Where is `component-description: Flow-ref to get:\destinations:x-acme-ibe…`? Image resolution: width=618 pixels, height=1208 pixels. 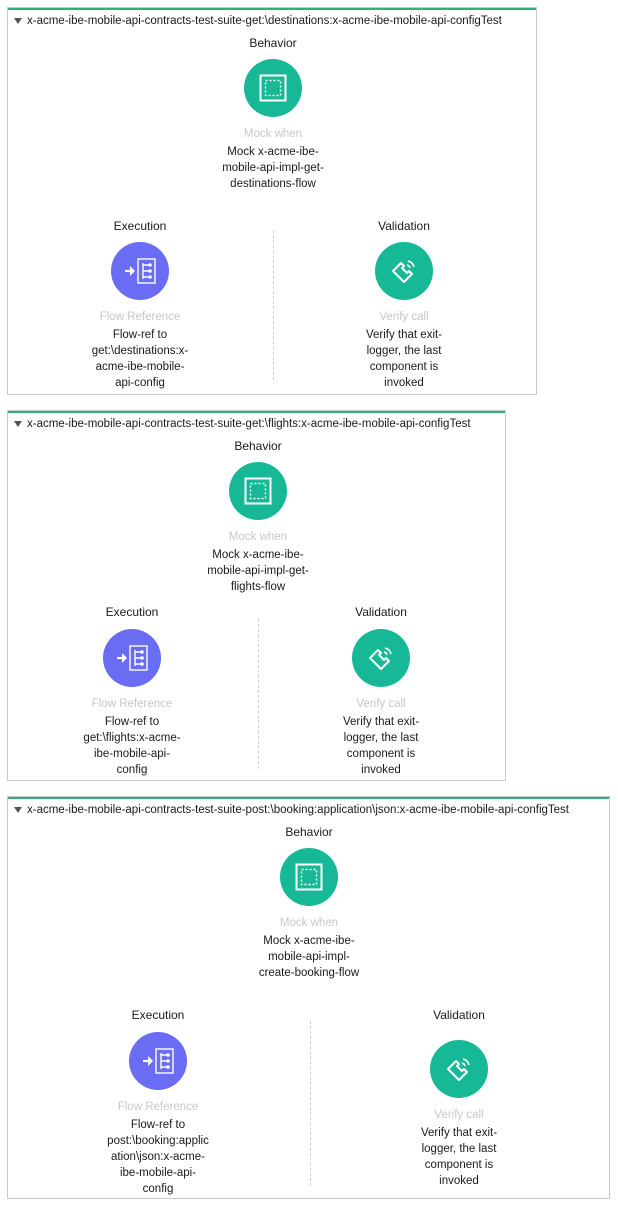
component-description: Flow-ref to get:\destinations:x-acme-ibe… is located at coordinates (140, 359).